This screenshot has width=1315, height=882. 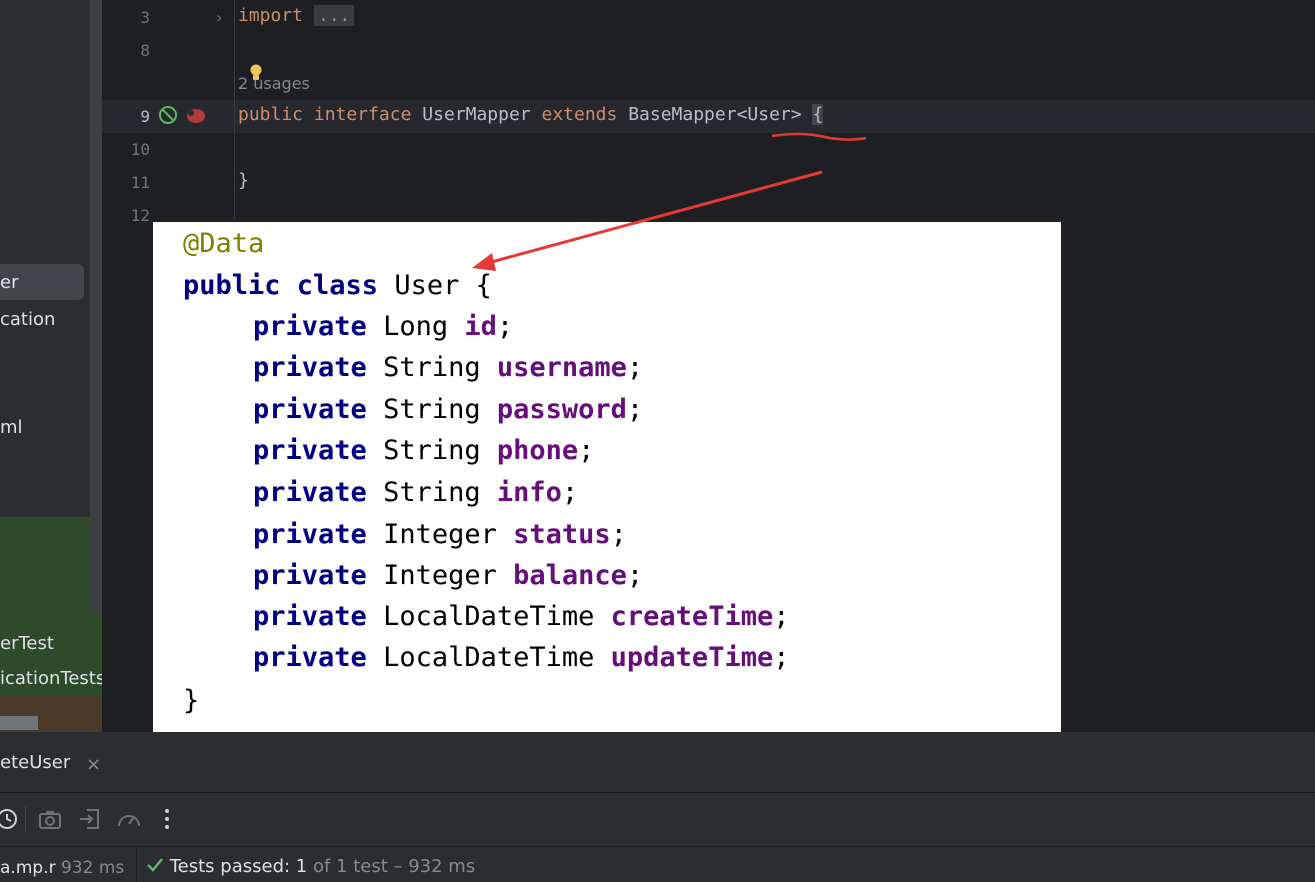 What do you see at coordinates (561, 409) in the screenshot?
I see `field-name: password` at bounding box center [561, 409].